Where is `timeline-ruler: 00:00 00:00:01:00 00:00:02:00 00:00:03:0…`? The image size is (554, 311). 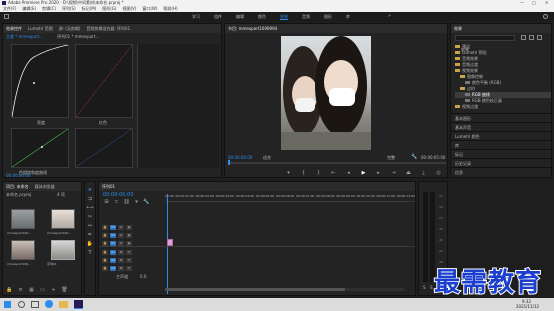 timeline-ruler: 00:00 00:00:01:00 00:00:02:00 00:00:03:0… is located at coordinates (290, 198).